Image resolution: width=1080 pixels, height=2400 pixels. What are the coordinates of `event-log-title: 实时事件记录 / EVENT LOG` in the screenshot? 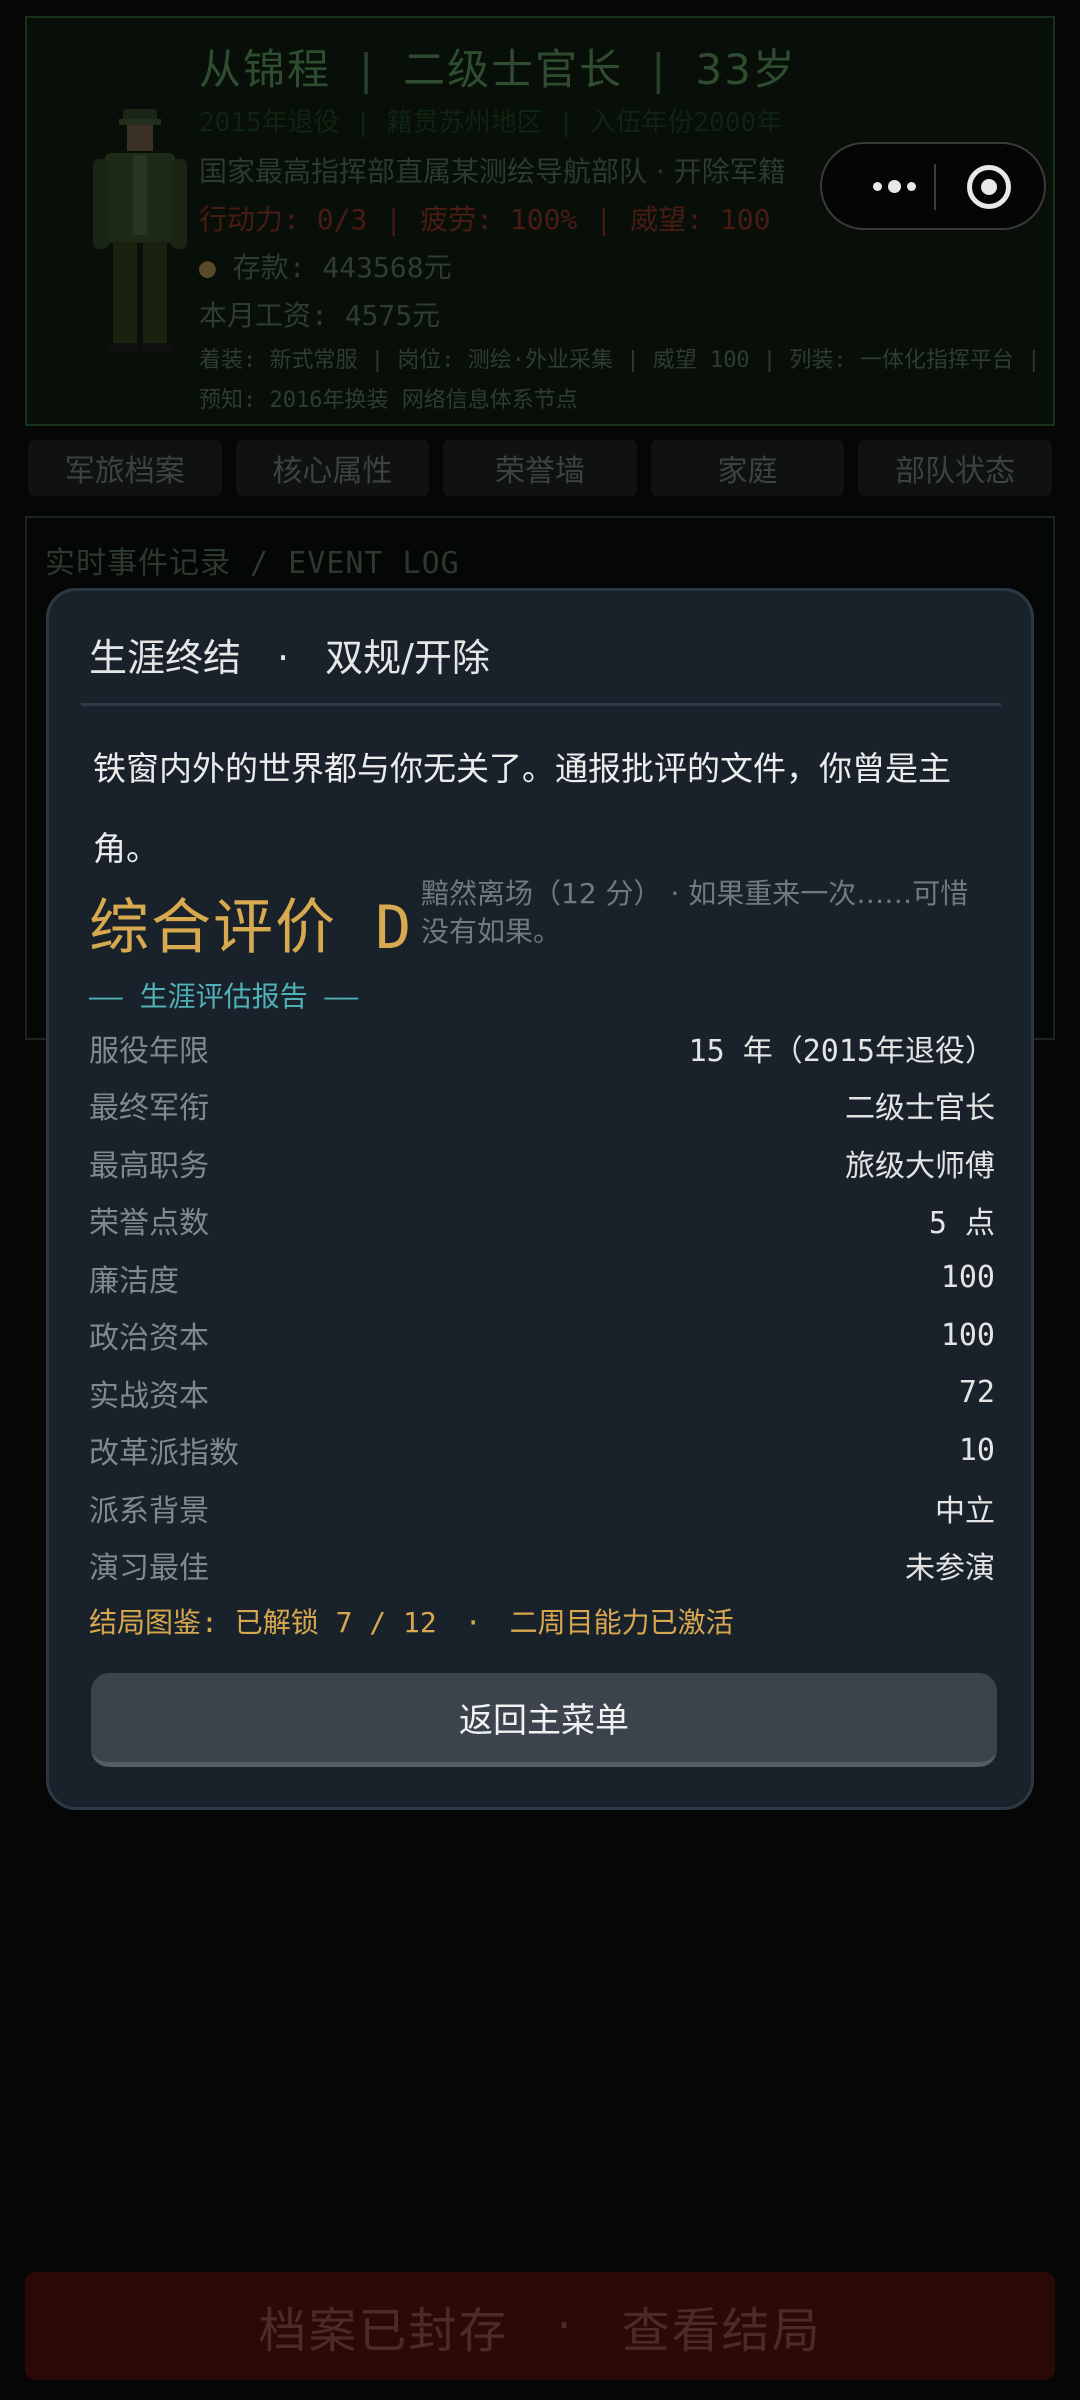 It's located at (252, 563).